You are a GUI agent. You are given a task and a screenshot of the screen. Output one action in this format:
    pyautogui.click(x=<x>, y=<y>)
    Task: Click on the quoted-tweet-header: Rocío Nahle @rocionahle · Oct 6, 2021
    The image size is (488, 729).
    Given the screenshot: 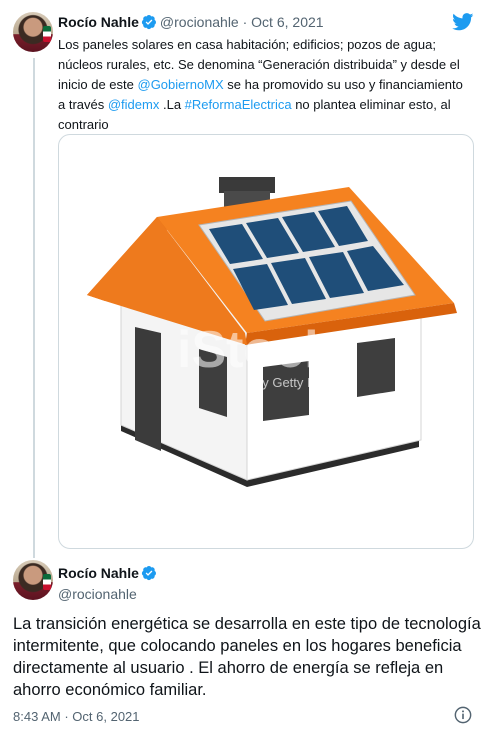 What is the action you would take?
    pyautogui.click(x=191, y=23)
    